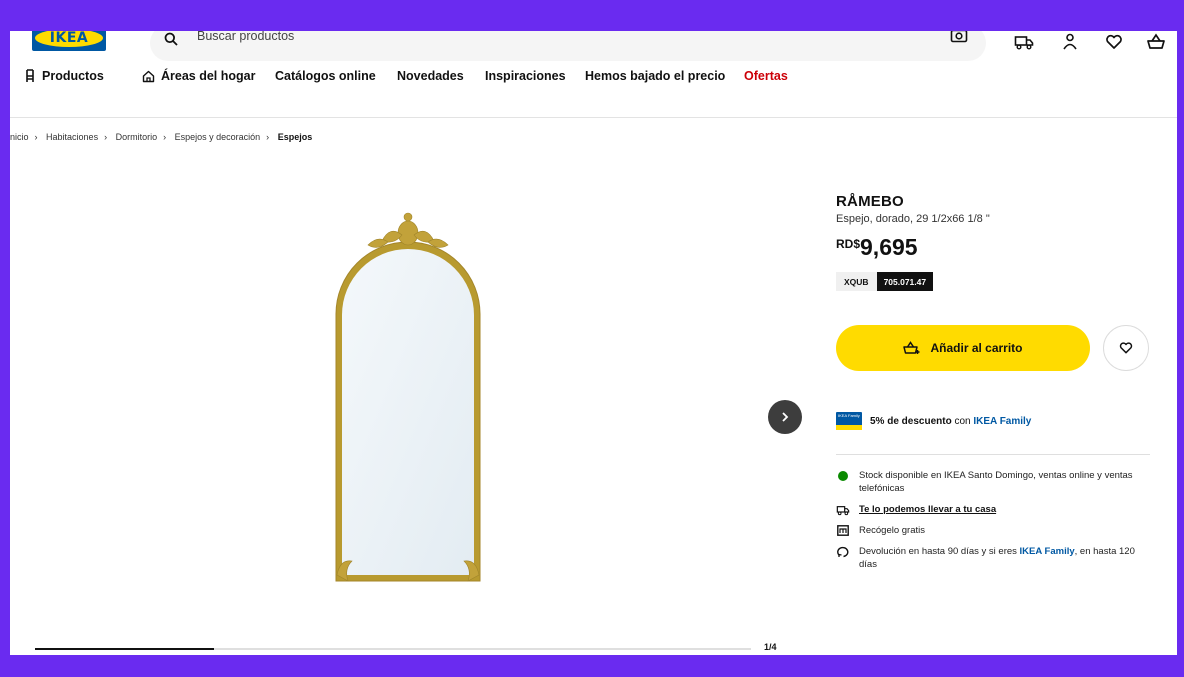  What do you see at coordinates (870, 201) in the screenshot?
I see `product-name: RÅMEBO` at bounding box center [870, 201].